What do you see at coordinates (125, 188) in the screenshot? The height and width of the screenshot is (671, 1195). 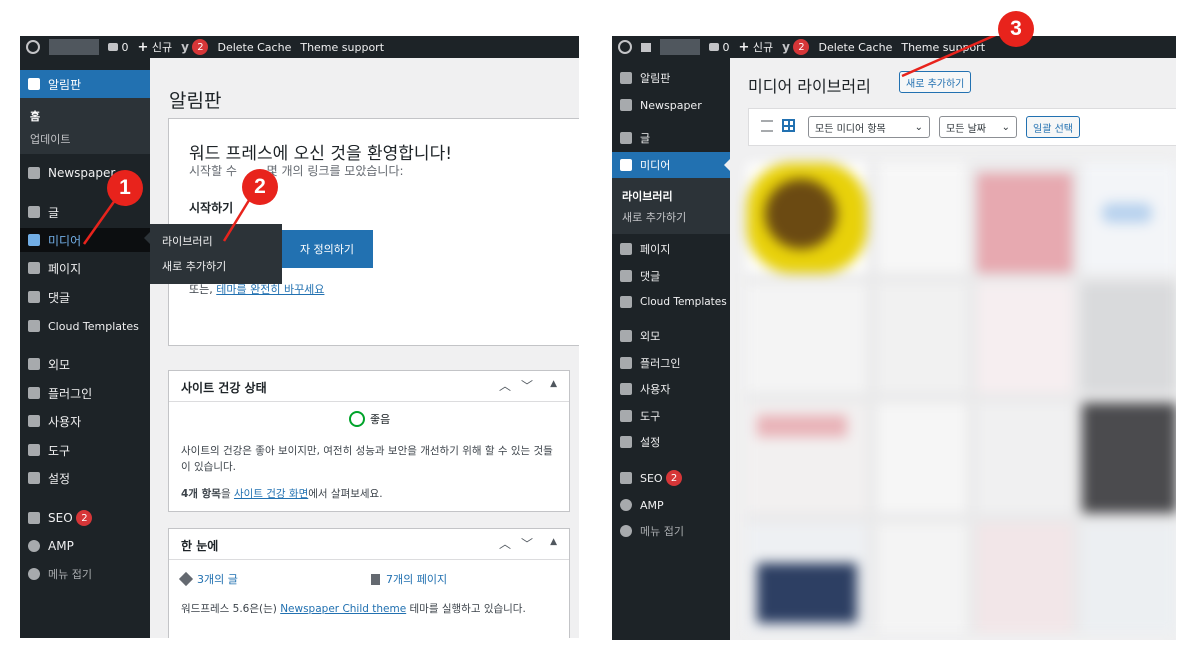 I see `annotation-badge-1: 1` at bounding box center [125, 188].